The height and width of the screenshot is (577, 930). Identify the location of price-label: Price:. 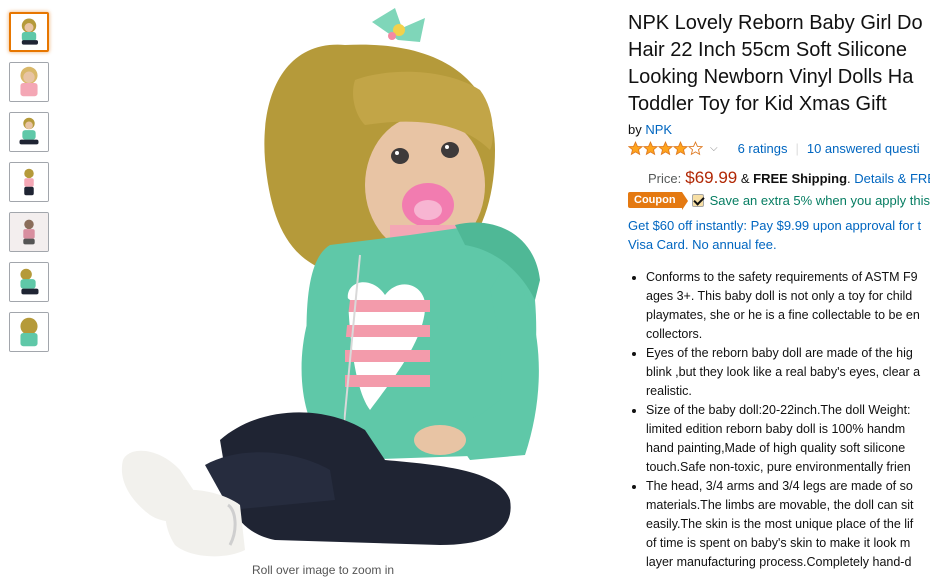
(665, 178).